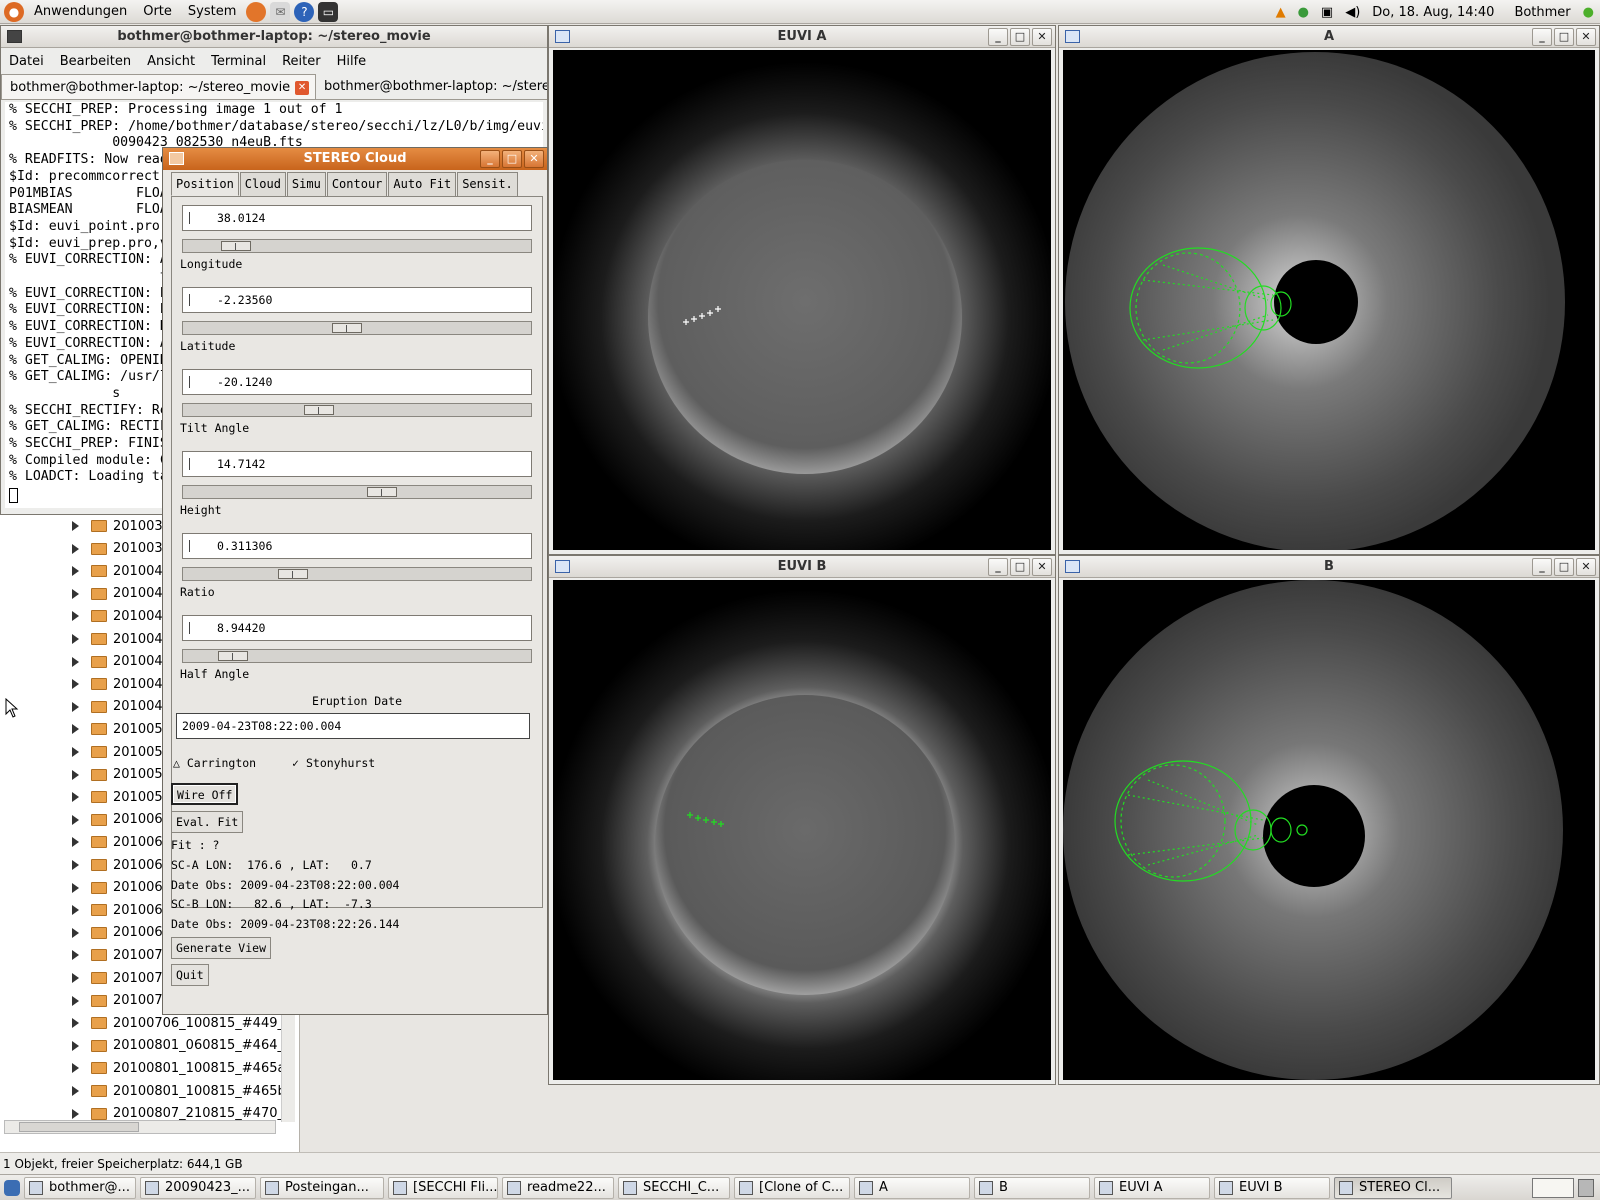 This screenshot has width=1600, height=1200. What do you see at coordinates (157, 12) in the screenshot?
I see `menu-places: Orte` at bounding box center [157, 12].